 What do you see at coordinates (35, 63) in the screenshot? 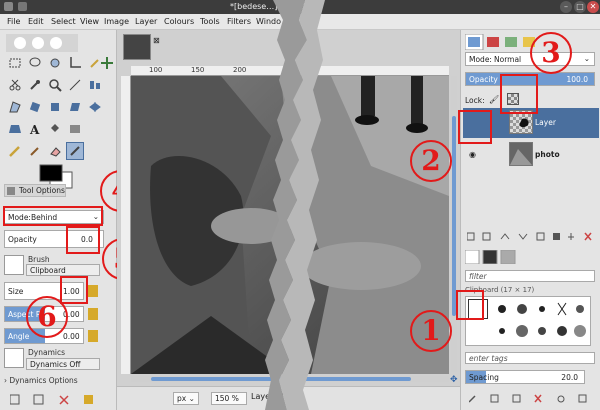
I see `lasso-tool-icon` at bounding box center [35, 63].